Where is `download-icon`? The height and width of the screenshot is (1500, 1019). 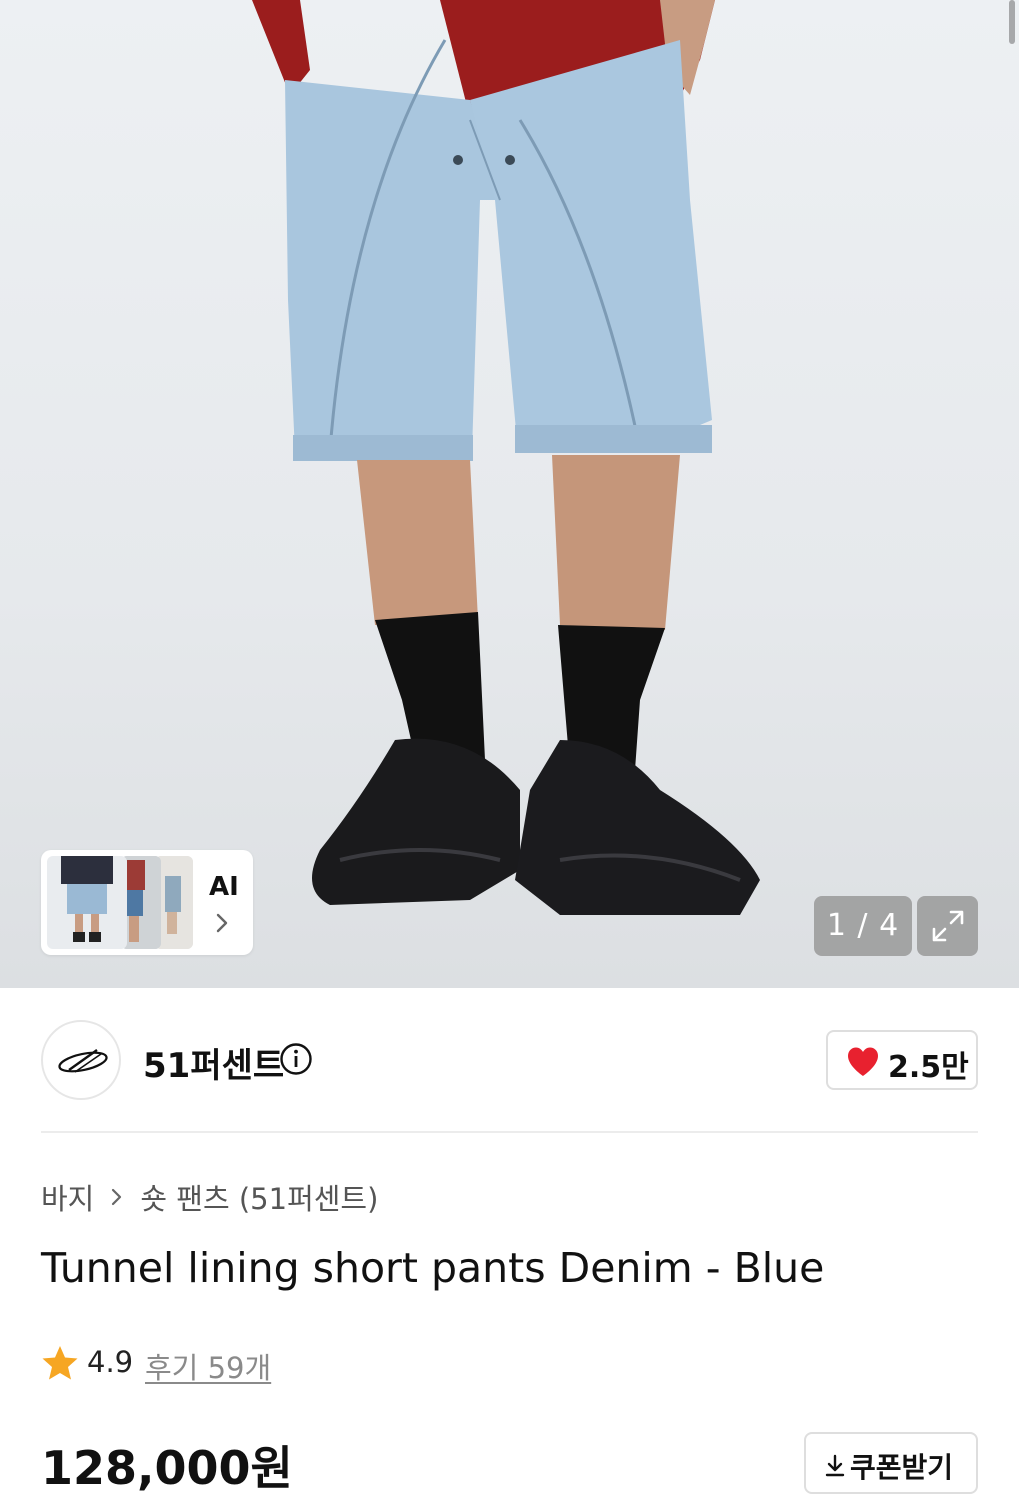 download-icon is located at coordinates (835, 1465).